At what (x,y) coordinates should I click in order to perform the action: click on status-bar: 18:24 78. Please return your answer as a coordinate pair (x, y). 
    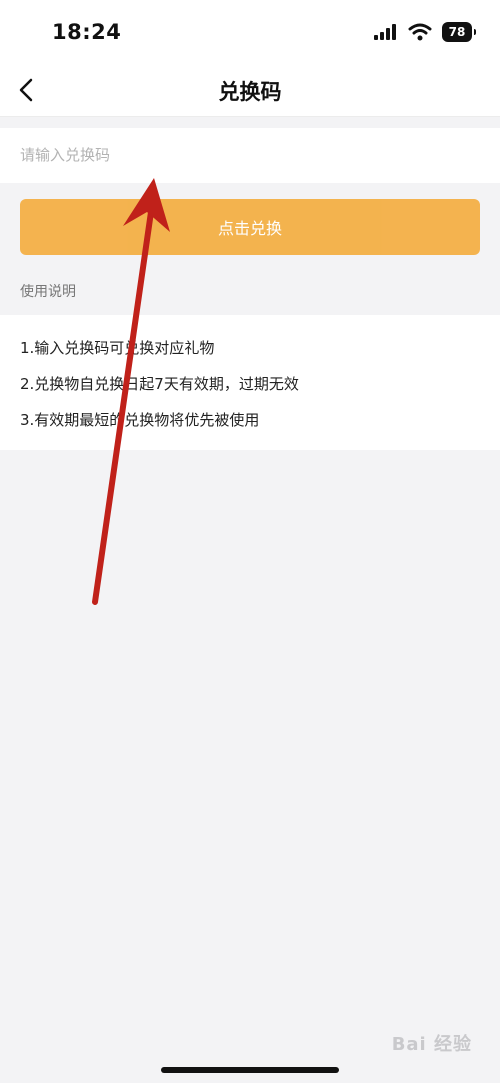
    Looking at the image, I should click on (250, 33).